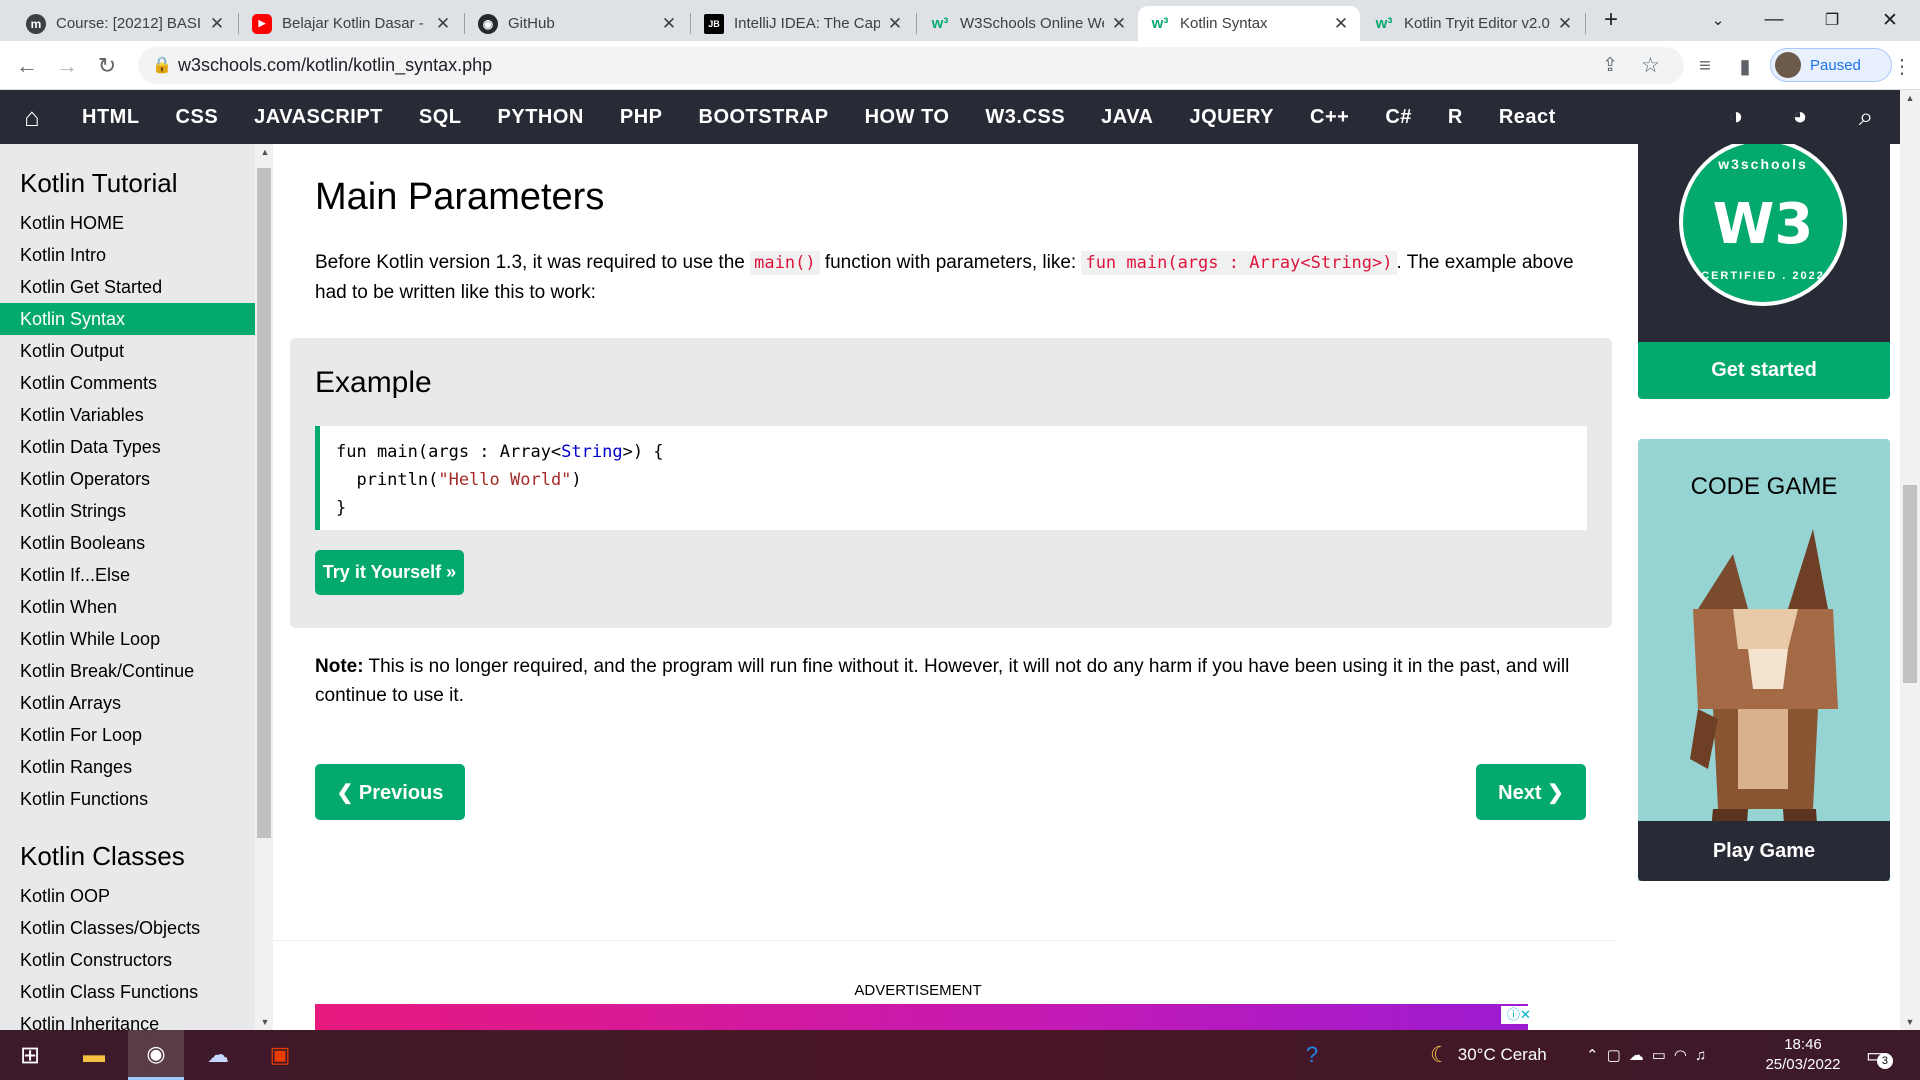  I want to click on sidebar-item: Kotlin Classes/Objects, so click(127, 928).